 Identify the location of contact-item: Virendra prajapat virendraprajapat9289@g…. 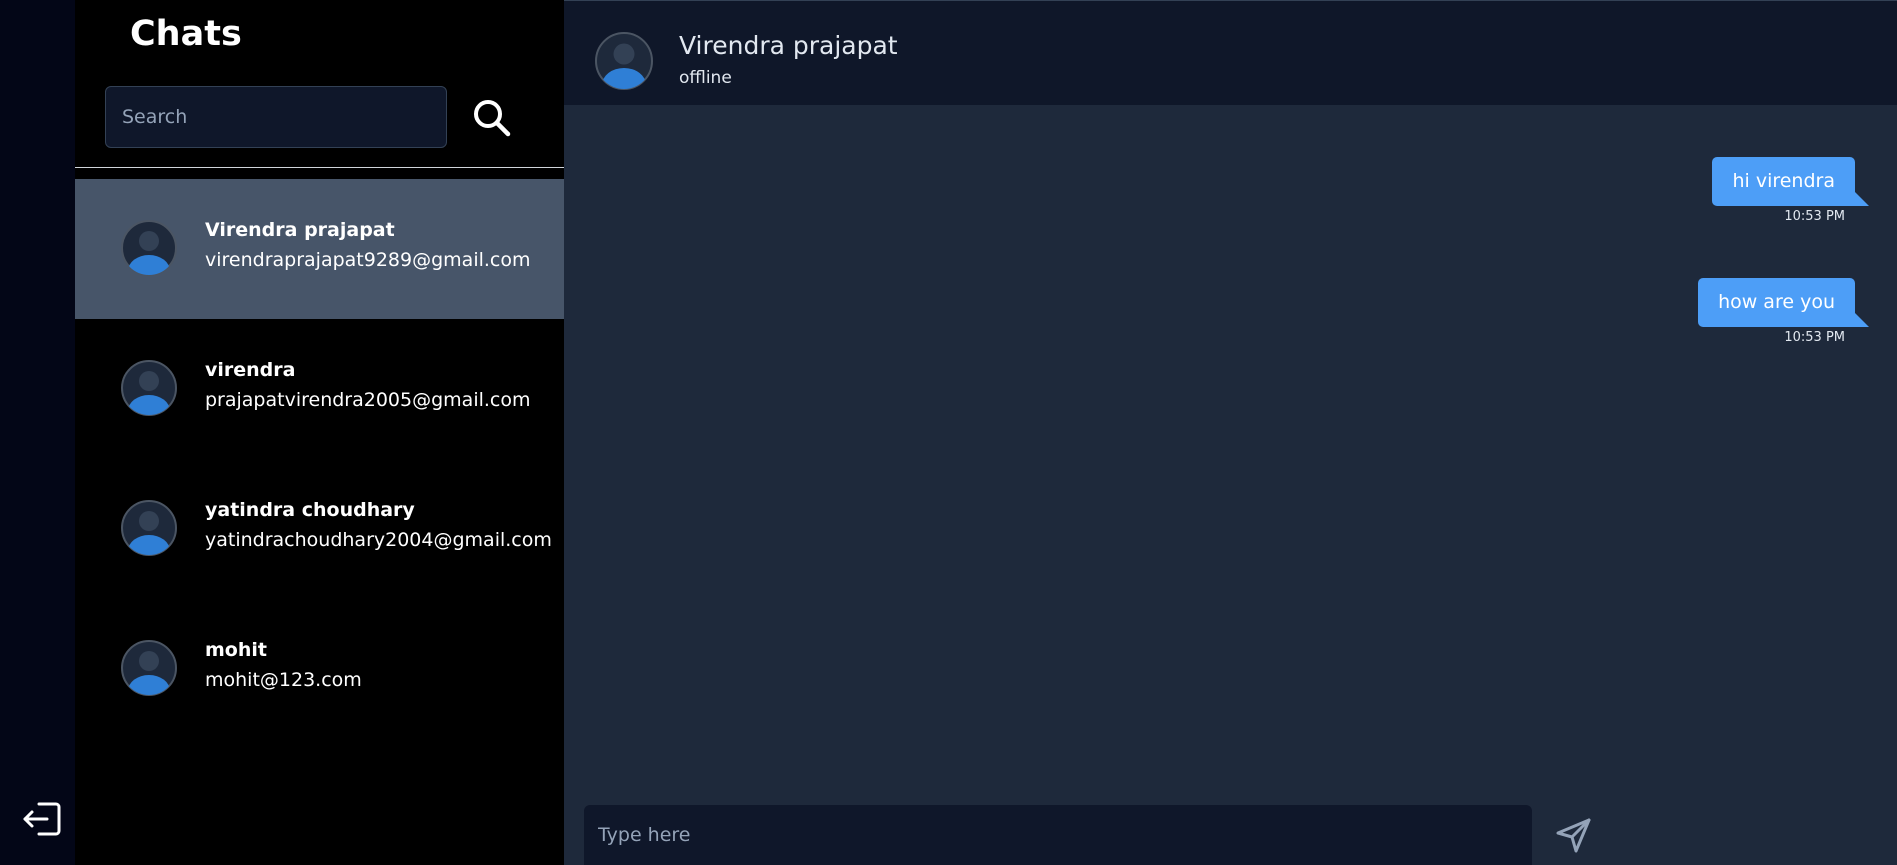
(319, 249).